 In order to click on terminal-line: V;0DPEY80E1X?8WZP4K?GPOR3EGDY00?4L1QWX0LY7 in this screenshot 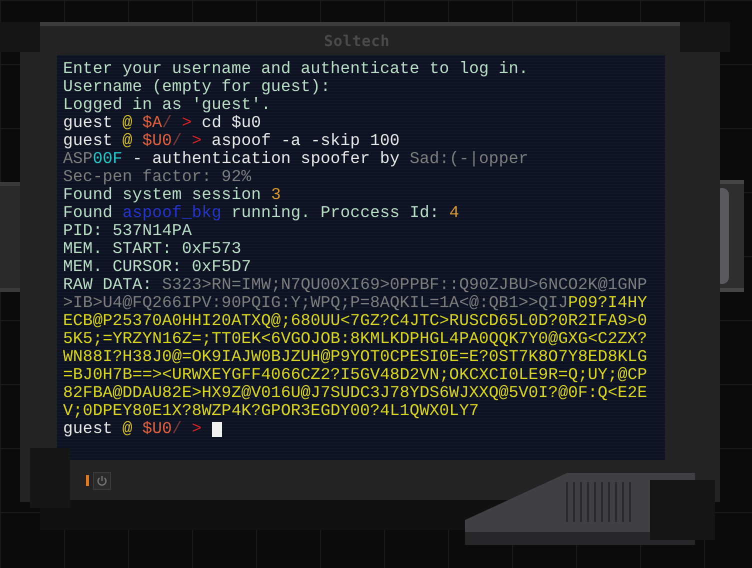, I will do `click(271, 411)`.